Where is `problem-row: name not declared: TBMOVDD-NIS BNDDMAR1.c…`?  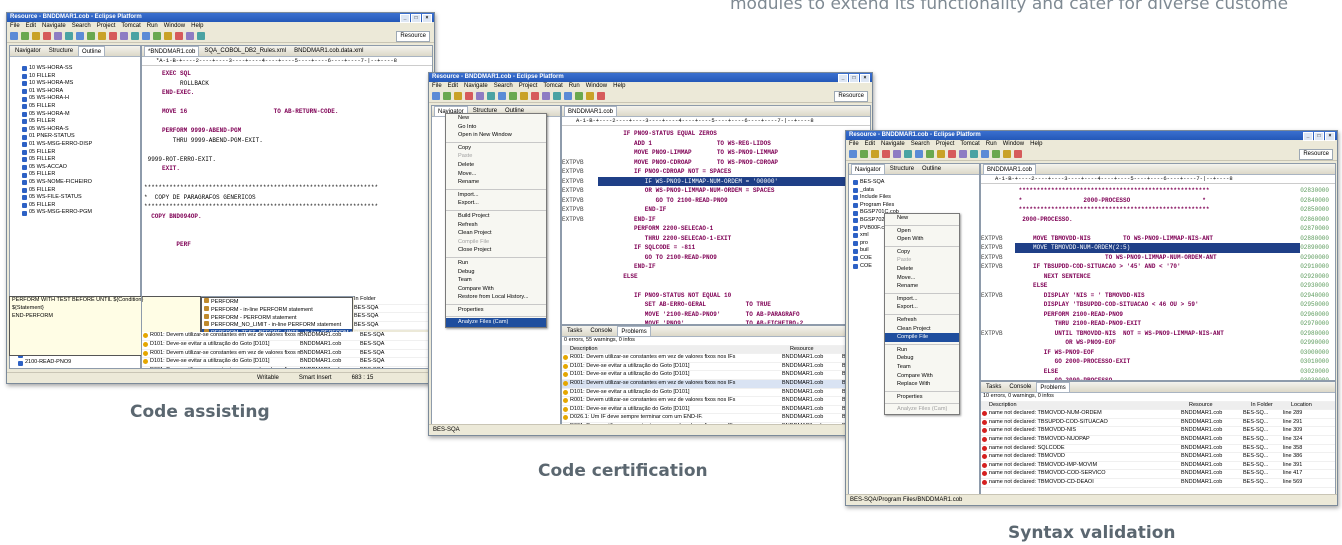 problem-row: name not declared: TBMOVDD-NIS BNDDMAR1.c… is located at coordinates (1158, 431).